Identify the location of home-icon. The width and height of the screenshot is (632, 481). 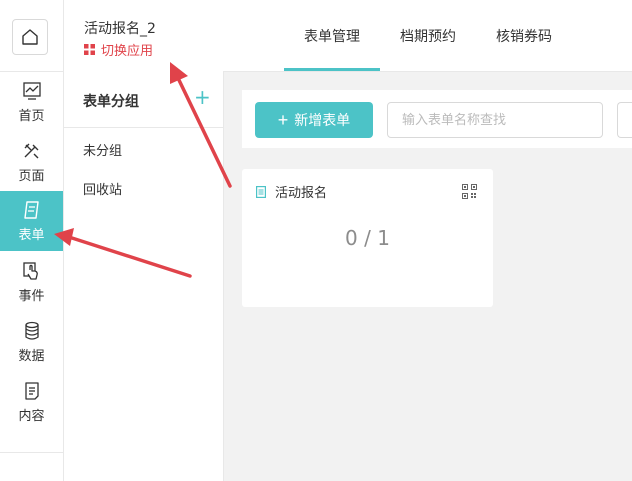
(30, 37).